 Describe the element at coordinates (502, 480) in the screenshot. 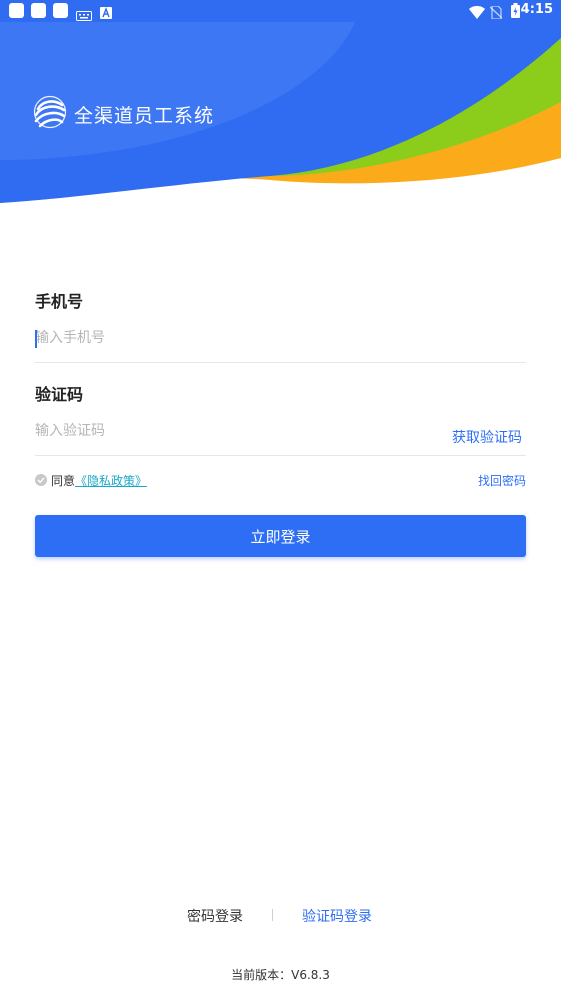

I see `forgot-password-link: 找回密码` at that location.